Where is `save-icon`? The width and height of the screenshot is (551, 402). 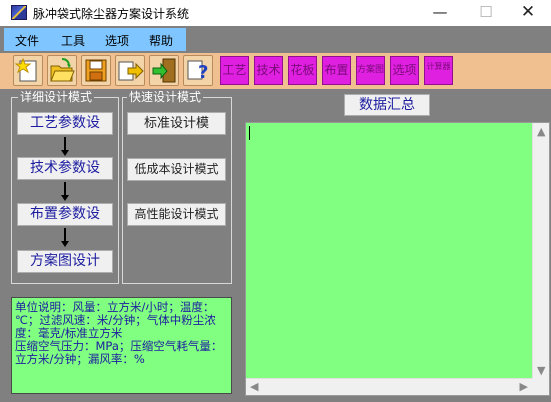 save-icon is located at coordinates (96, 70).